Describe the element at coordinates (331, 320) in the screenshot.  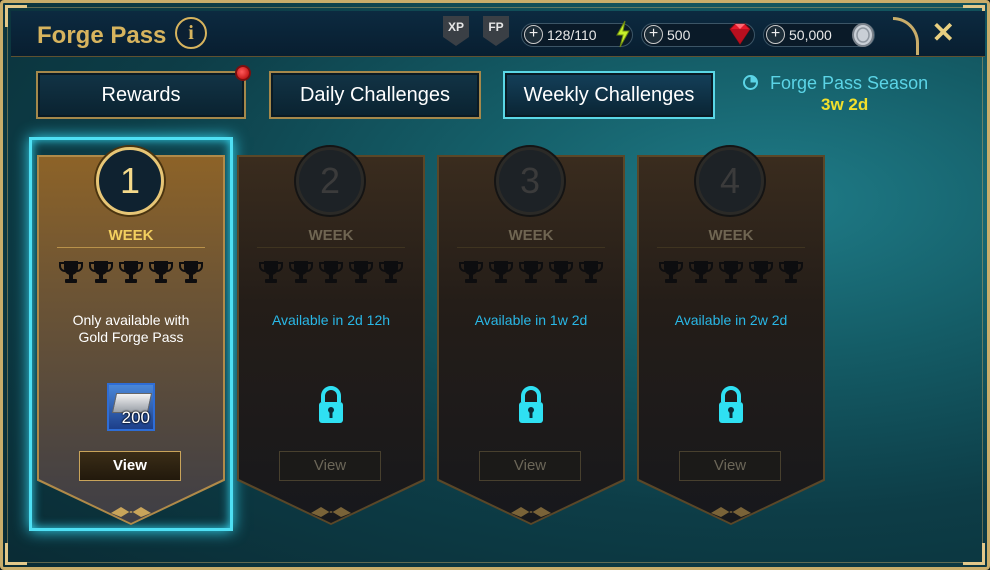
I see `availability-text: Available in 2d 12h` at that location.